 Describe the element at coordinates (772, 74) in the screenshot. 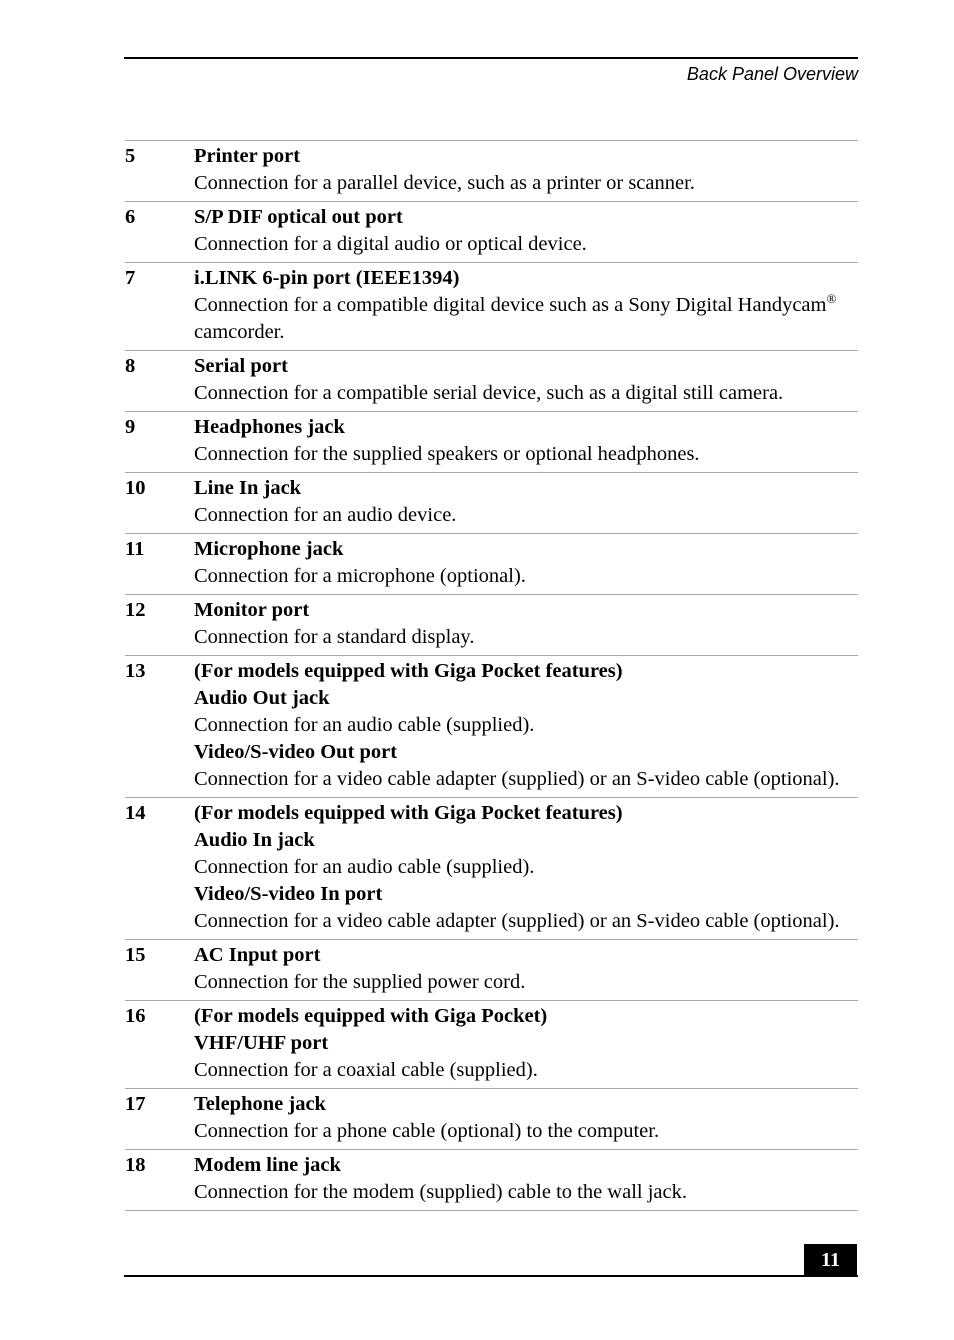

I see `running-header: Back Panel Overview` at that location.